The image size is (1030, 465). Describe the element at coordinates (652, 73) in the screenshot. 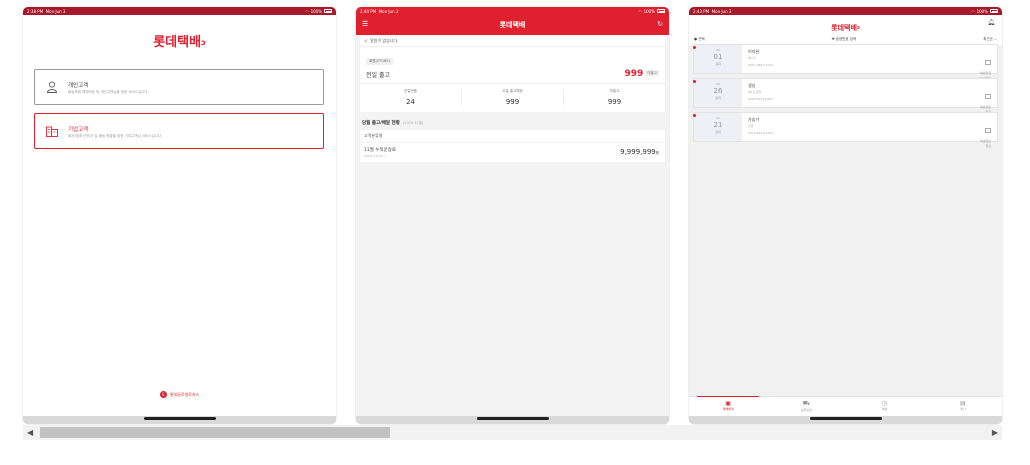

I see `outbound-badge: 미출고` at that location.